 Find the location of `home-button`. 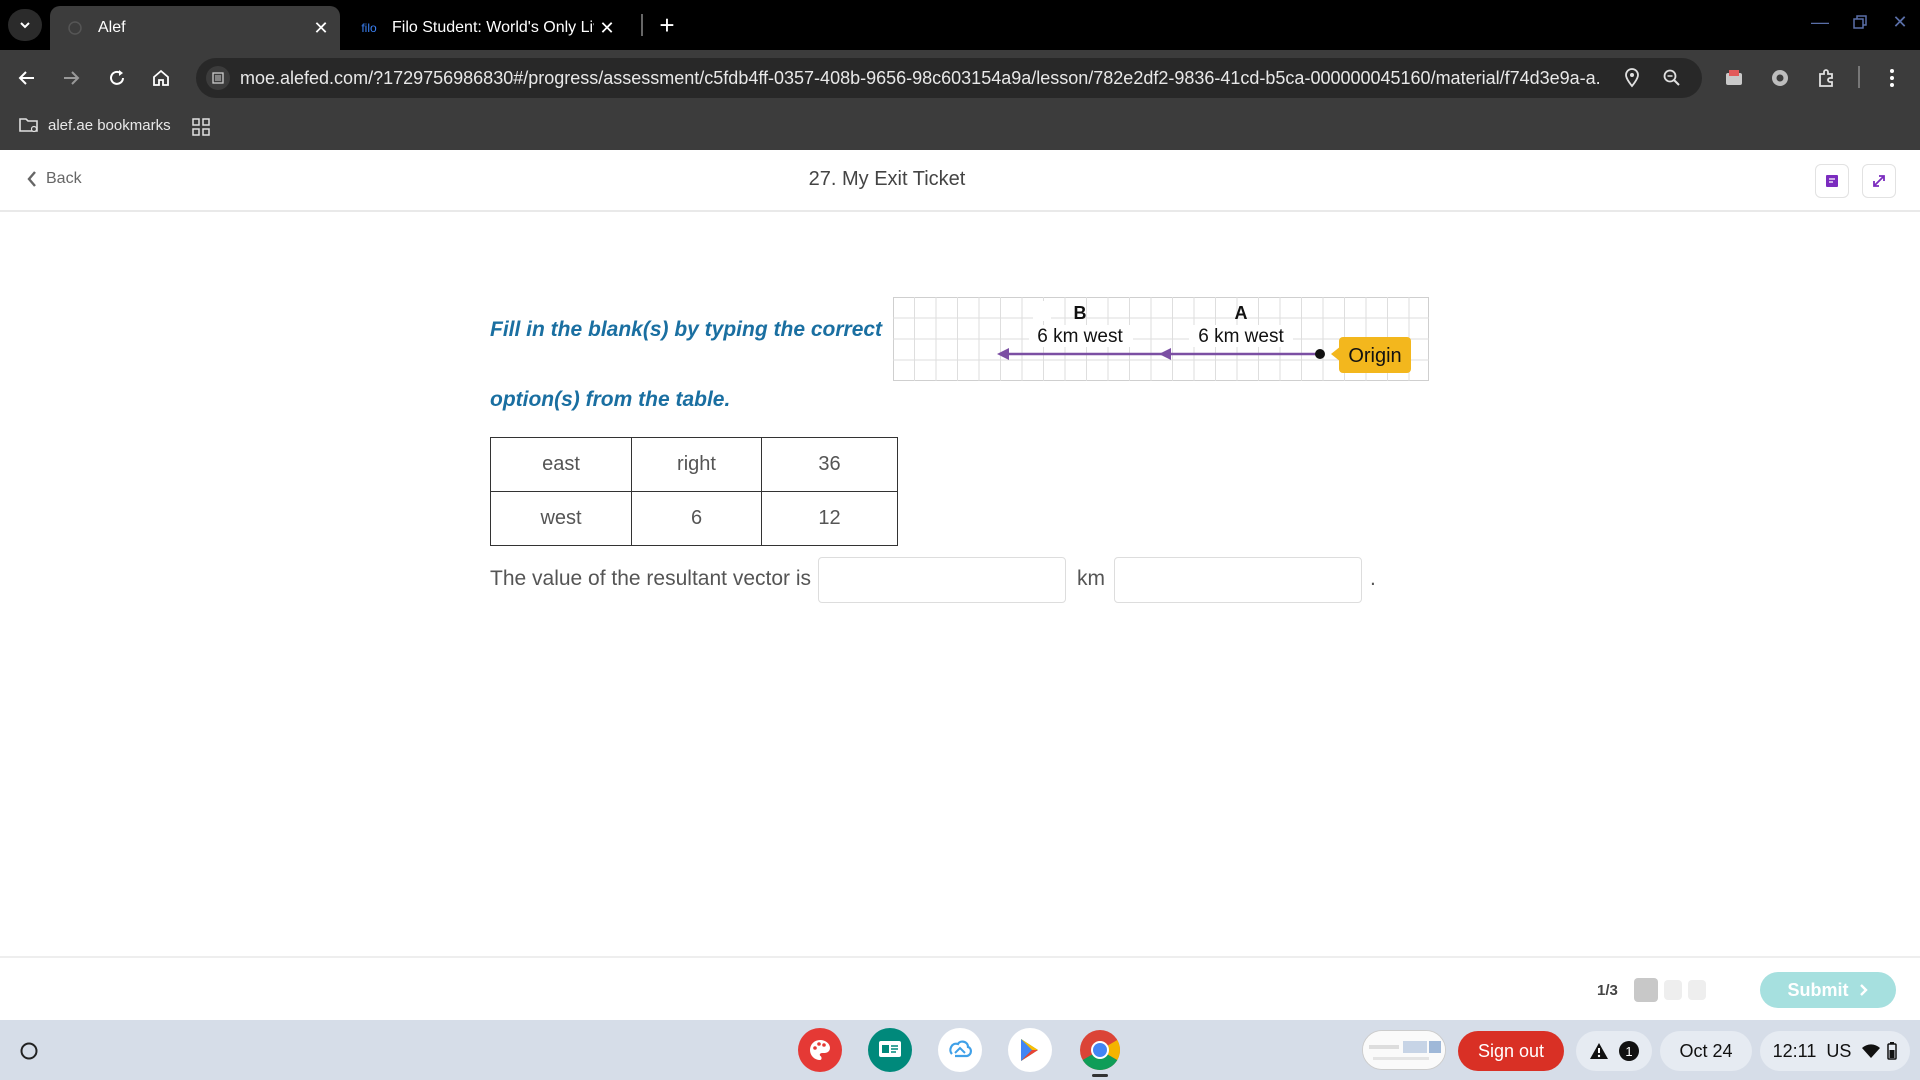

home-button is located at coordinates (161, 78).